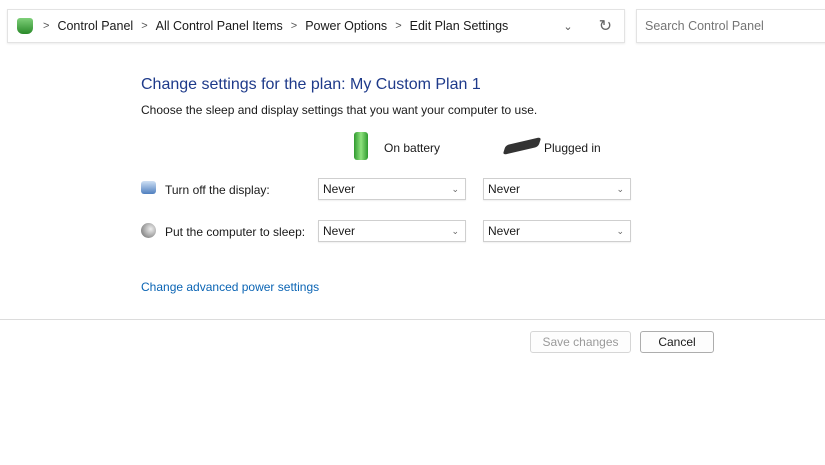 Image resolution: width=825 pixels, height=465 pixels. What do you see at coordinates (522, 146) in the screenshot?
I see `plug-icon` at bounding box center [522, 146].